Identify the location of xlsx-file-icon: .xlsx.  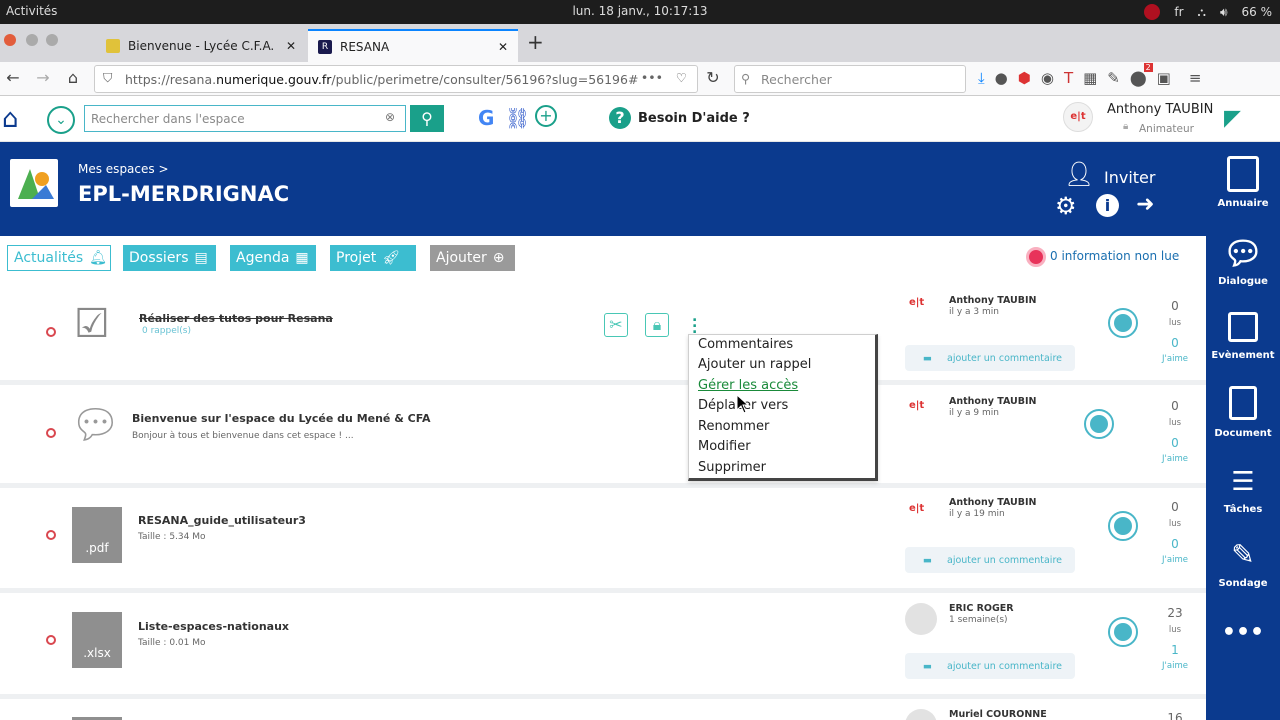
(97, 640).